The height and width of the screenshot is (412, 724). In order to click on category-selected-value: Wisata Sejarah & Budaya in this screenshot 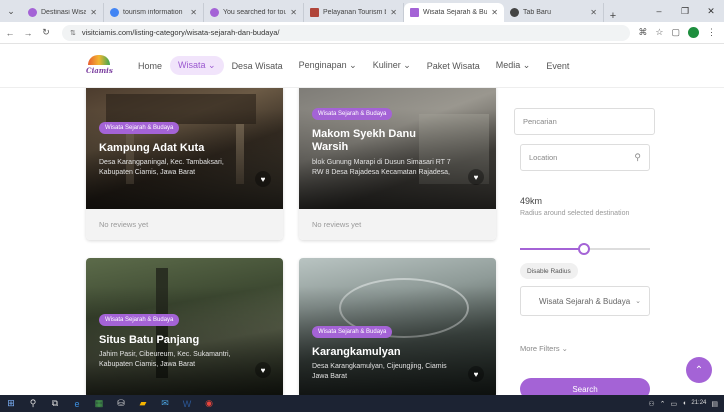, I will do `click(585, 301)`.